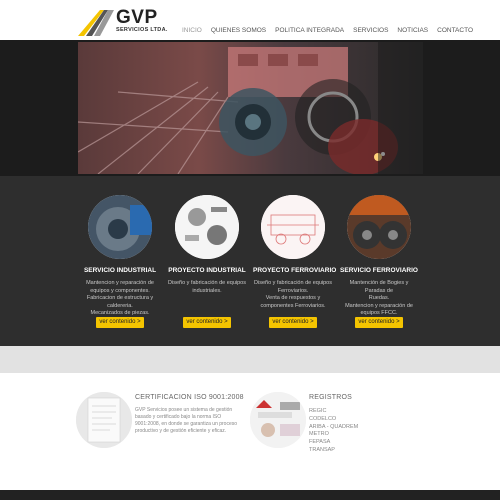 This screenshot has width=500, height=500. Describe the element at coordinates (295, 270) in the screenshot. I see `service-title: PROYECTO FERROVIARIO` at that location.